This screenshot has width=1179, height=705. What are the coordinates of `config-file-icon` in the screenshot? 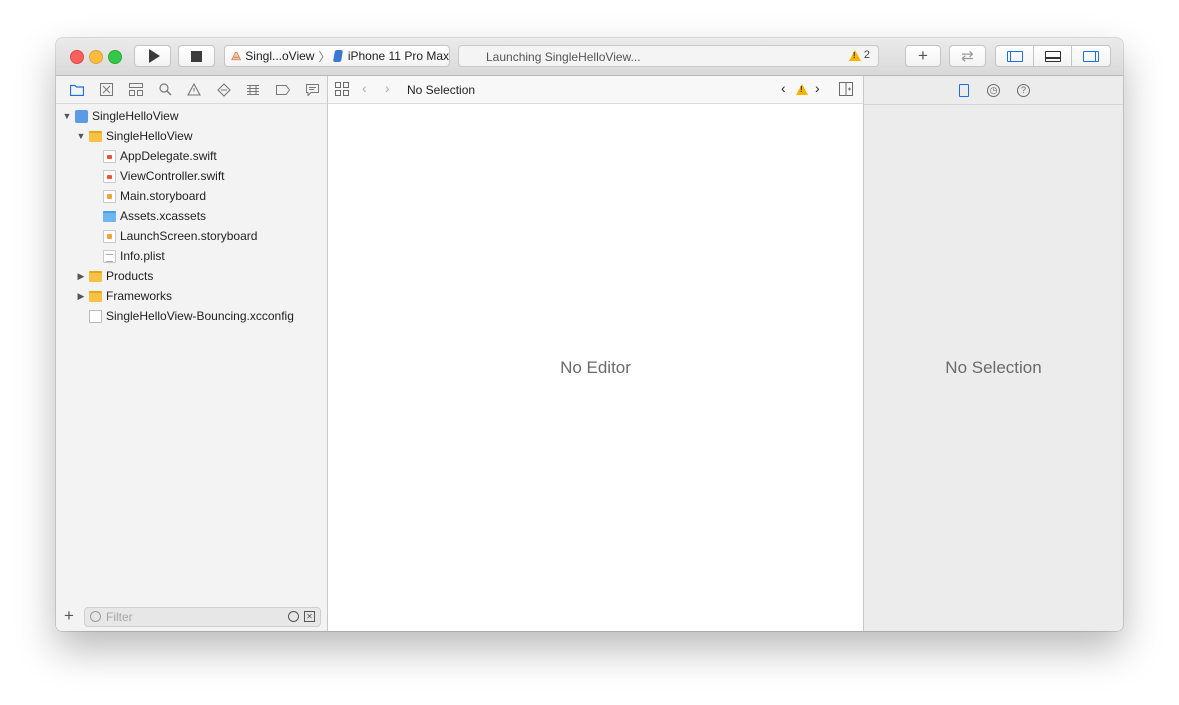 It's located at (95, 316).